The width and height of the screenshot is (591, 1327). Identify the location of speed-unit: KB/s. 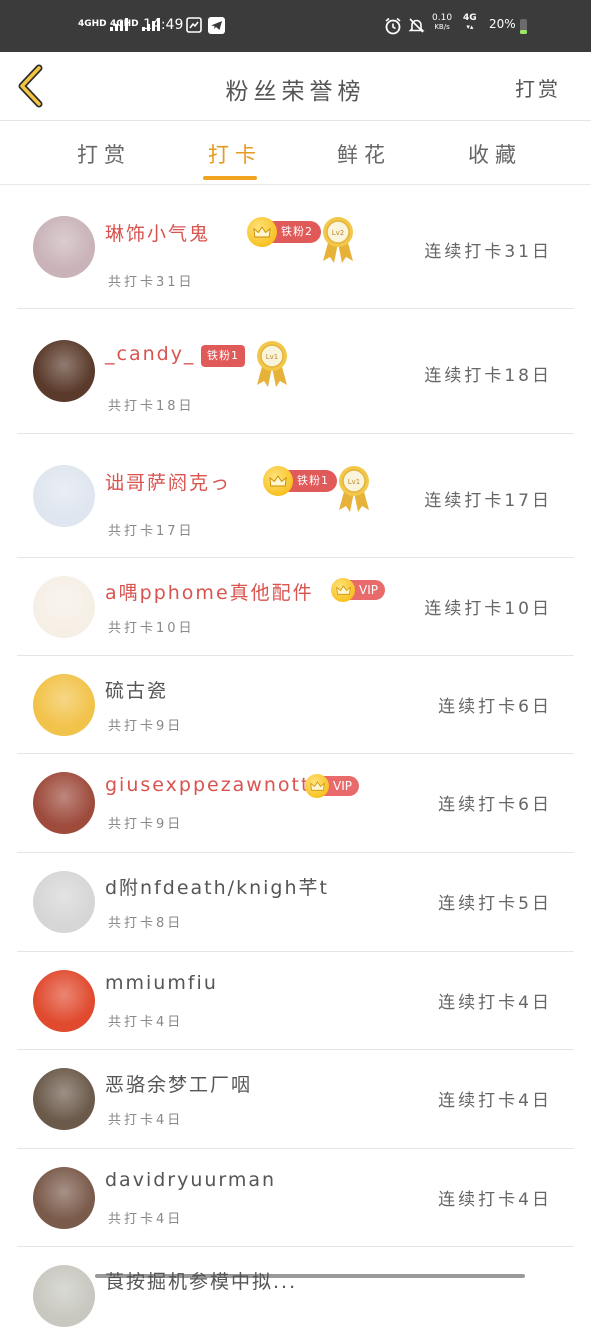
(442, 27).